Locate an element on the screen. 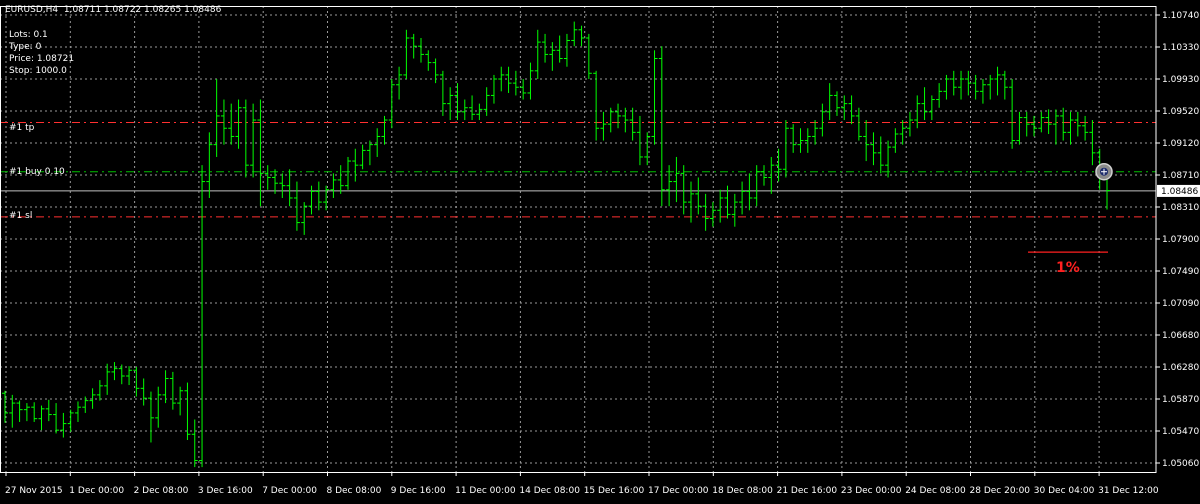 The image size is (1200, 504). price-info: Price: 1.08721 is located at coordinates (41, 59).